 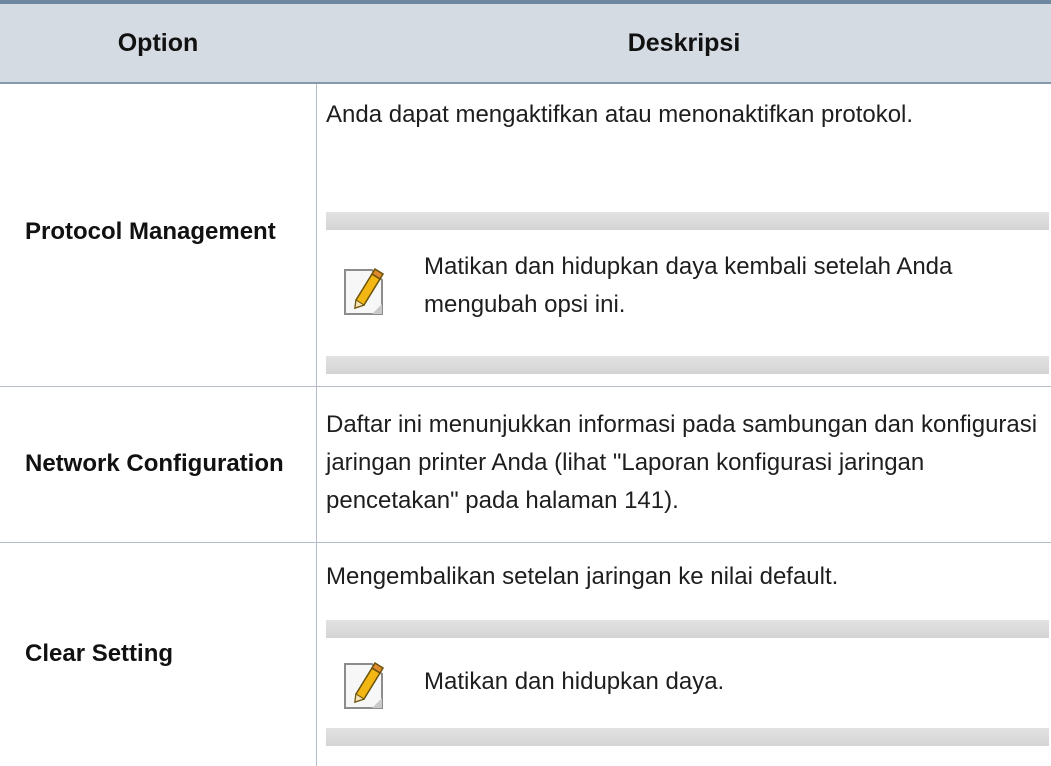 I want to click on note-text: Matikan dan hidupkan daya., so click(x=574, y=681).